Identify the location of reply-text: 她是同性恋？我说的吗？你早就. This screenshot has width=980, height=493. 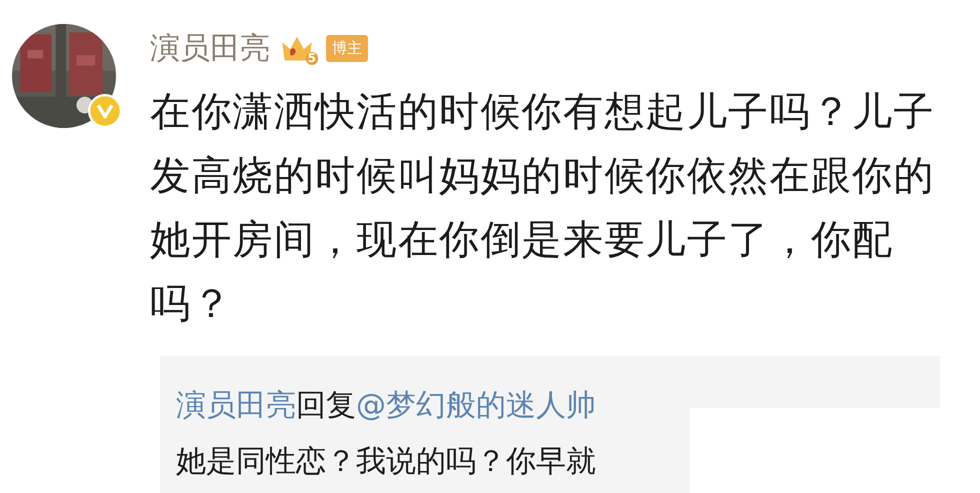
(386, 461).